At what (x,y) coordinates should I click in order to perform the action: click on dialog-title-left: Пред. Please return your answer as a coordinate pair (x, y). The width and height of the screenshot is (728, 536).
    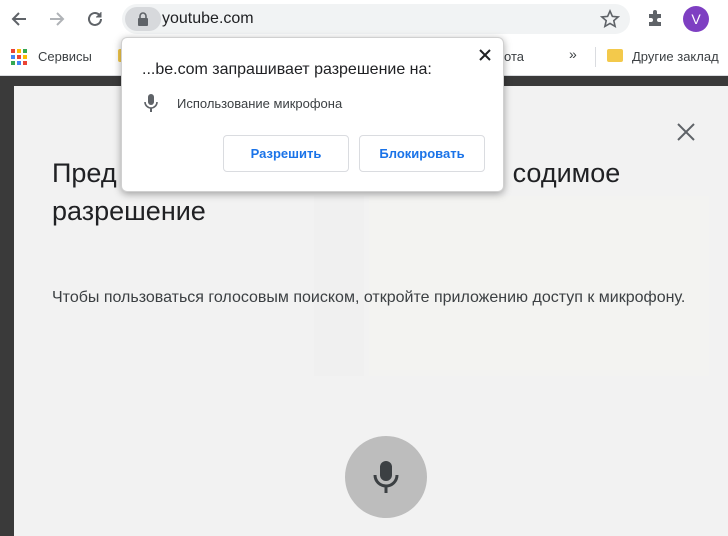
    Looking at the image, I should click on (84, 173).